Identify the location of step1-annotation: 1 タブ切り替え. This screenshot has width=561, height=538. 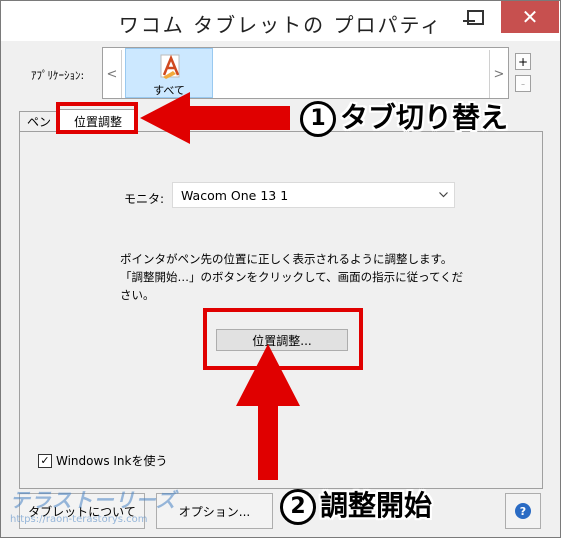
(404, 116).